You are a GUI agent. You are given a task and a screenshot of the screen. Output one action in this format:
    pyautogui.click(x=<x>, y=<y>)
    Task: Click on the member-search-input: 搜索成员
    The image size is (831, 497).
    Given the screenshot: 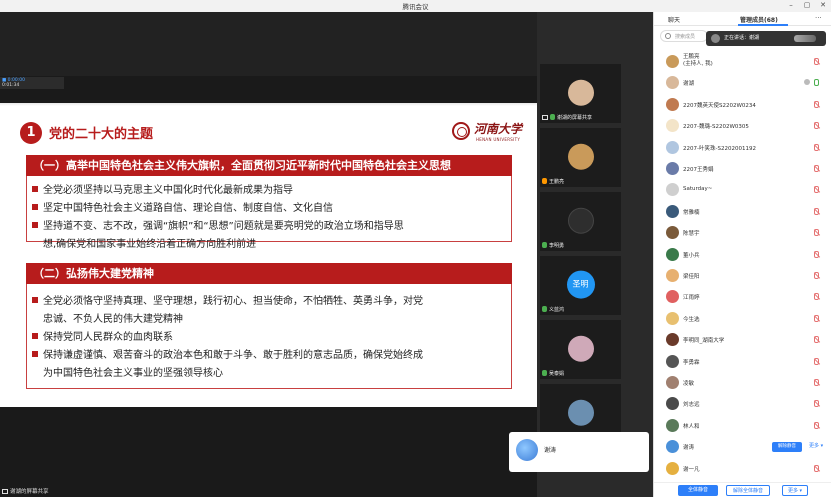 What is the action you would take?
    pyautogui.click(x=684, y=36)
    